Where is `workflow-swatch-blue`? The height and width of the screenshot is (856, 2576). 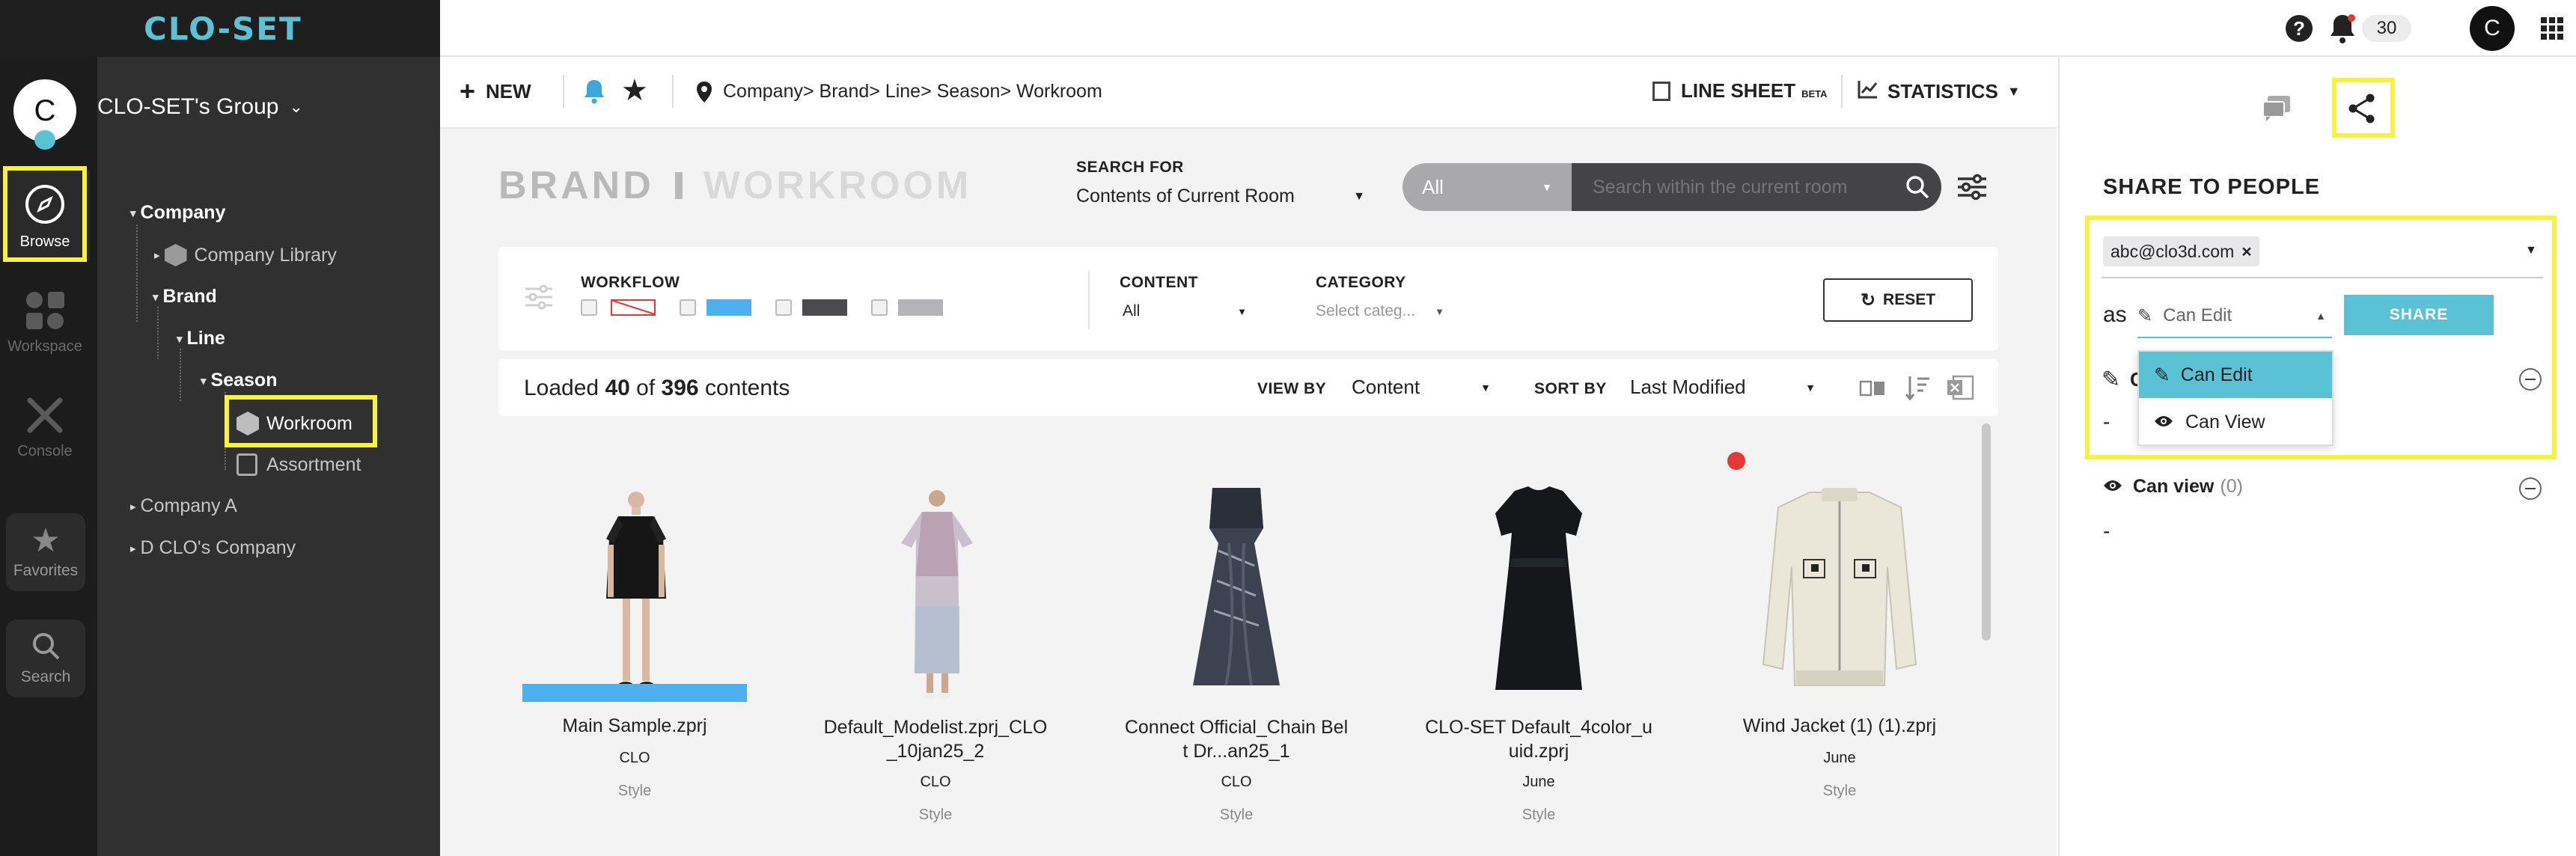 workflow-swatch-blue is located at coordinates (728, 307).